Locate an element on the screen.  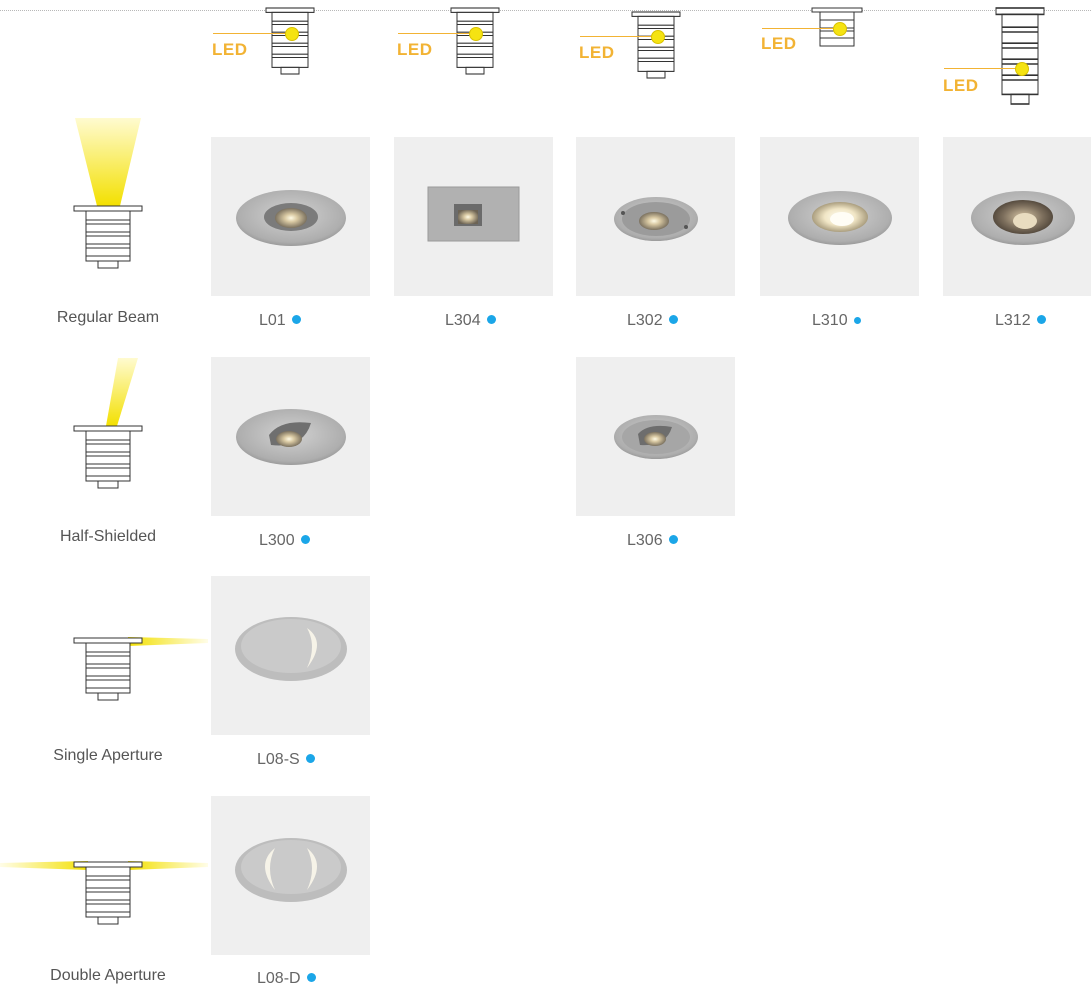
product-tile-l08-d is located at coordinates (290, 875).